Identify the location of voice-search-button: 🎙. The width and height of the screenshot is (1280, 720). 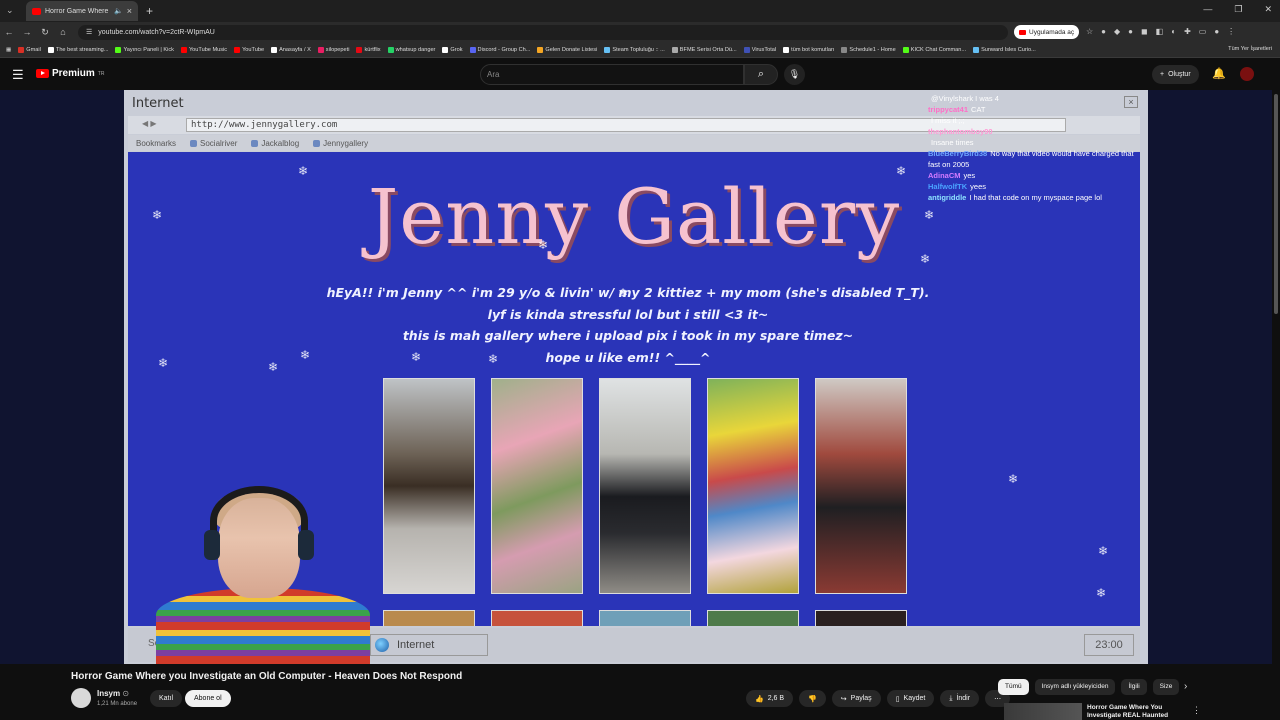
(794, 74).